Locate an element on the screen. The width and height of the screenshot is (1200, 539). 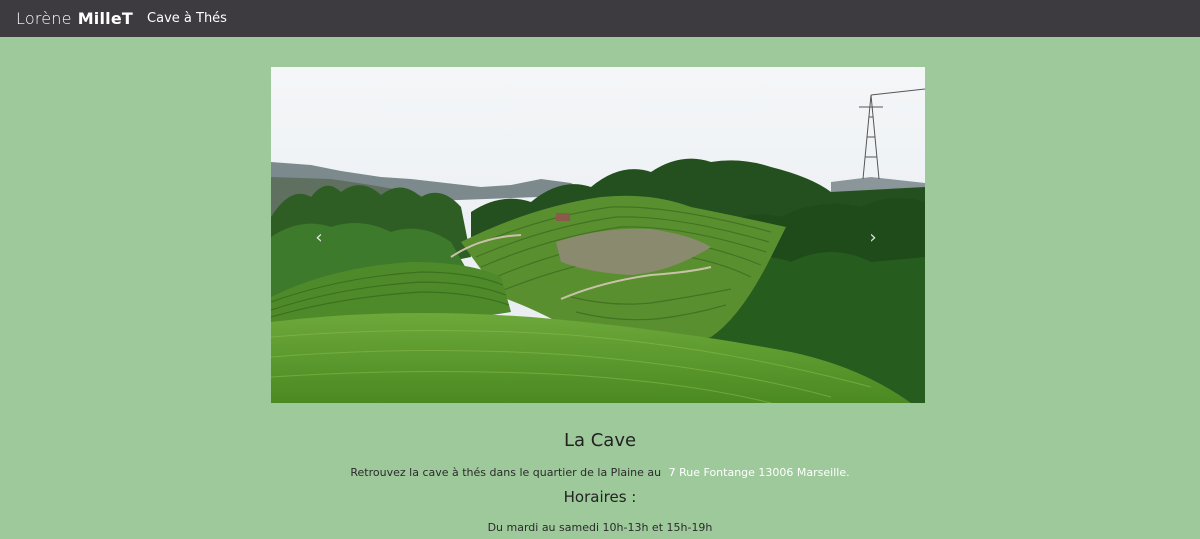
carousel-prev-button: ‹ is located at coordinates (319, 237).